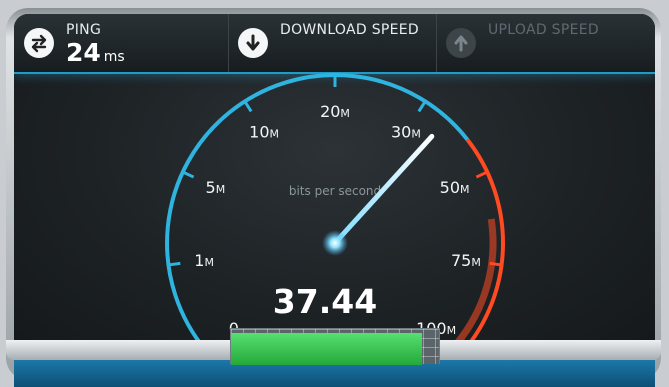 This screenshot has width=669, height=387. Describe the element at coordinates (211, 187) in the screenshot. I see `gauge-tick-number: 5` at that location.